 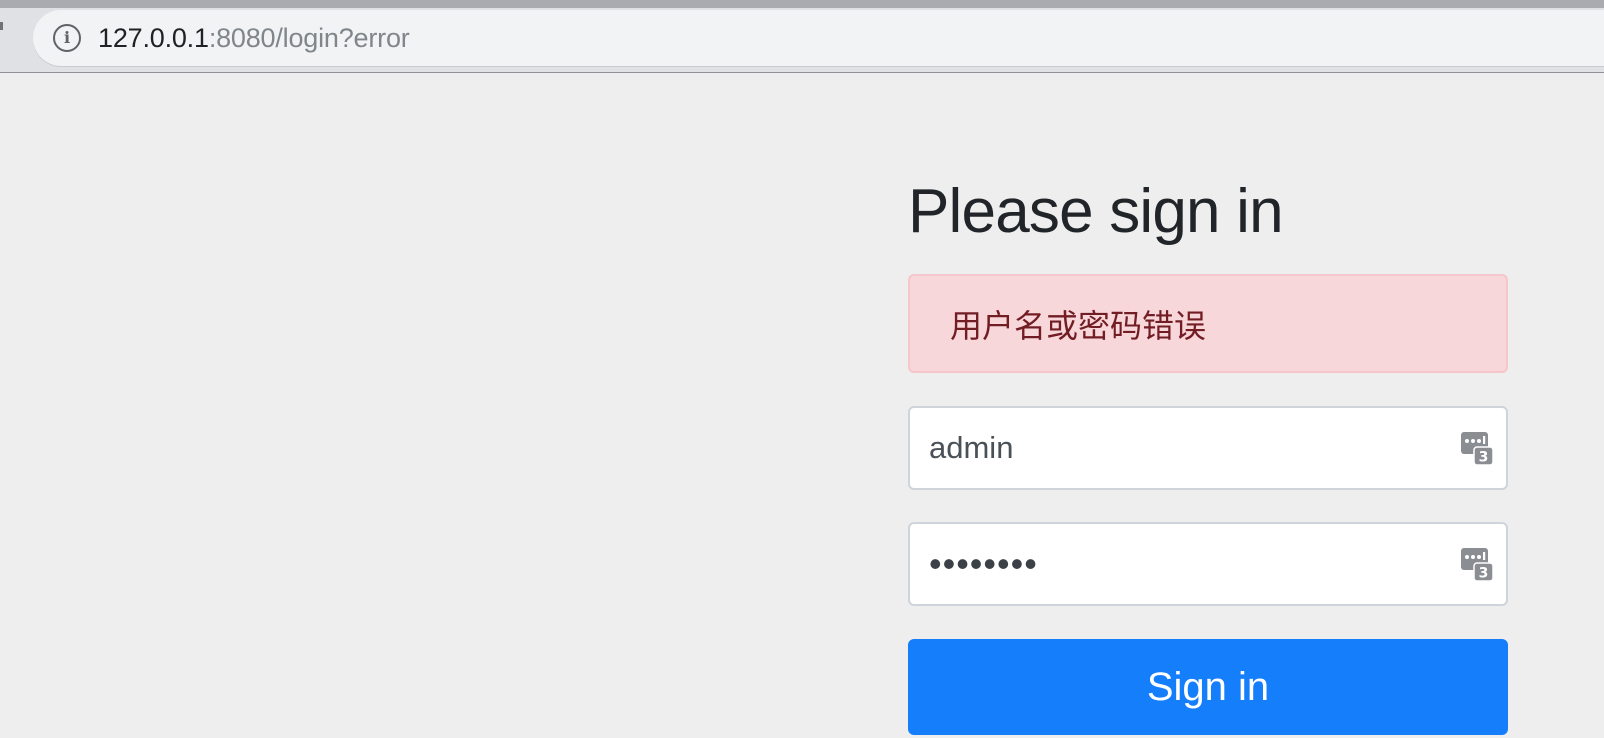 I want to click on url-host: 127.0.0.1, so click(x=153, y=37).